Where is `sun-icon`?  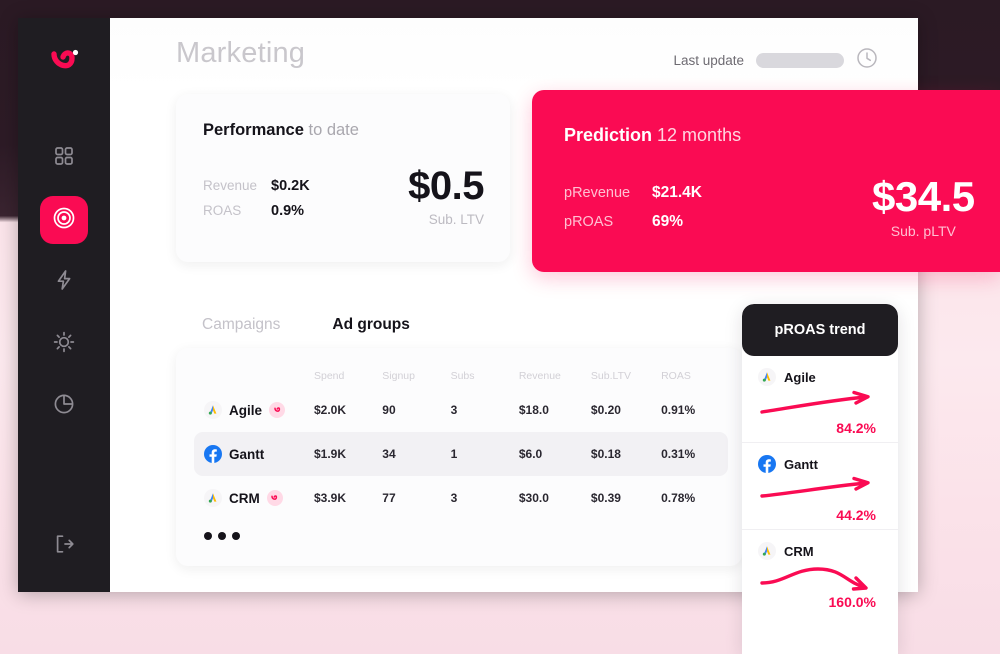 sun-icon is located at coordinates (64, 344).